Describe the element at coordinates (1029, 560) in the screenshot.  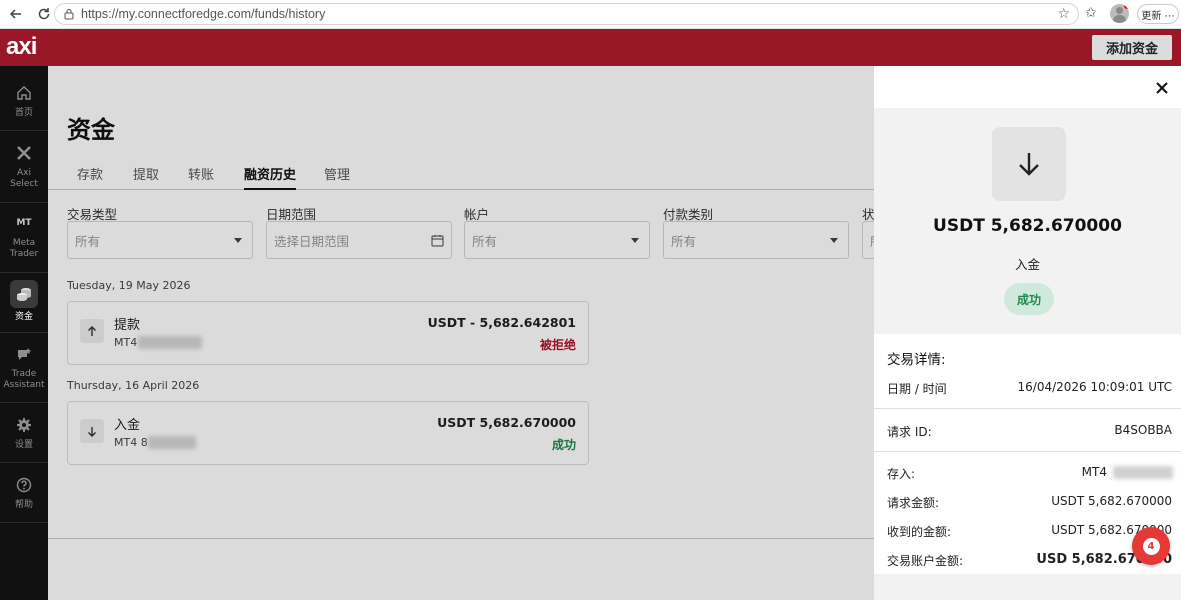
I see `detail-row-account-amount: 交易账户金额: USD 5,682.670000` at that location.